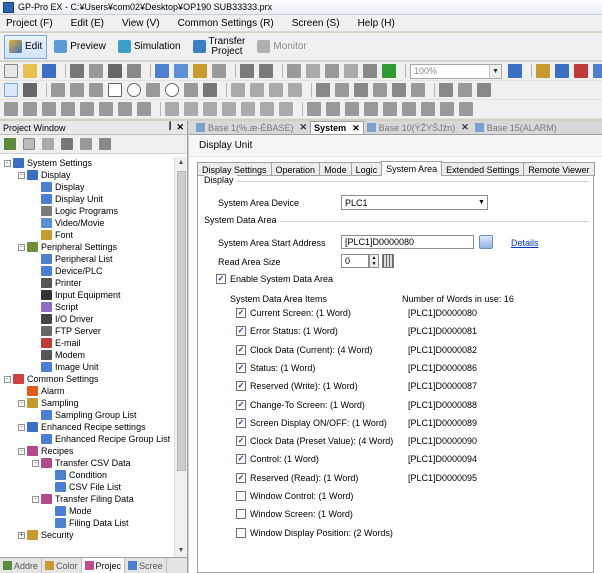 The height and width of the screenshot is (573, 602). What do you see at coordinates (447, 109) in the screenshot?
I see `list-icon` at bounding box center [447, 109].